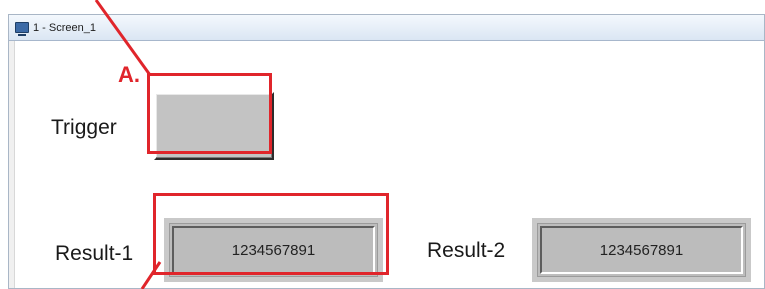  Describe the element at coordinates (22, 29) in the screenshot. I see `screen-icon` at that location.